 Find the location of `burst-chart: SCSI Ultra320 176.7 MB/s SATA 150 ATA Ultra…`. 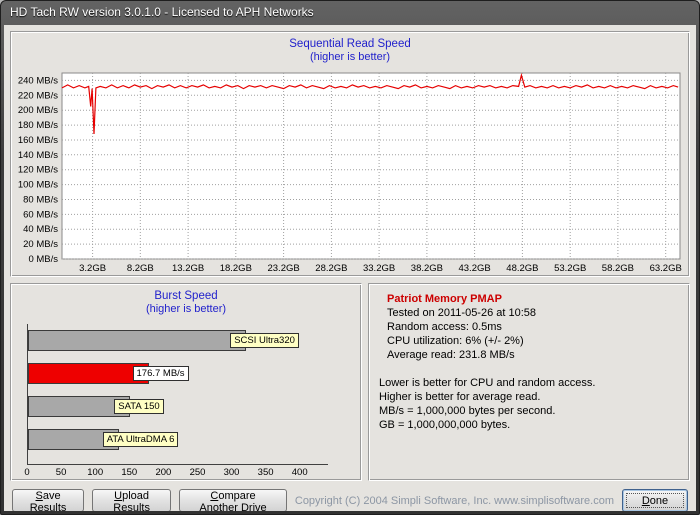

burst-chart: SCSI Ultra320 176.7 MB/s SATA 150 ATA Ultra… is located at coordinates (192, 401).